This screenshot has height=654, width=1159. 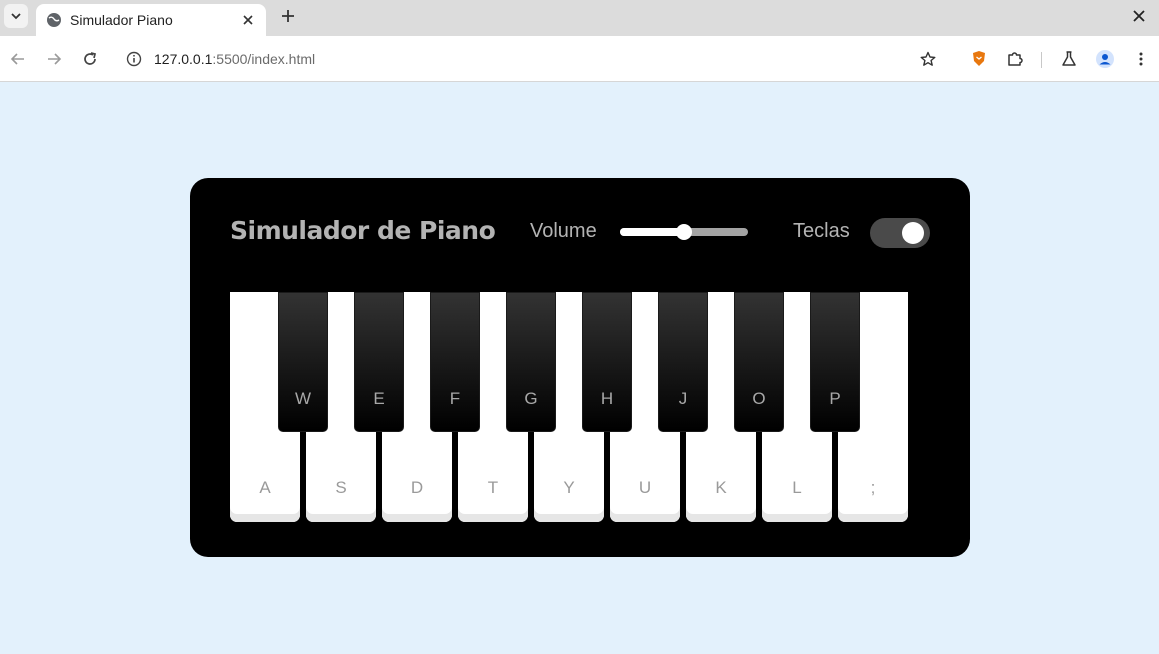 I want to click on key-label: Y, so click(x=569, y=487).